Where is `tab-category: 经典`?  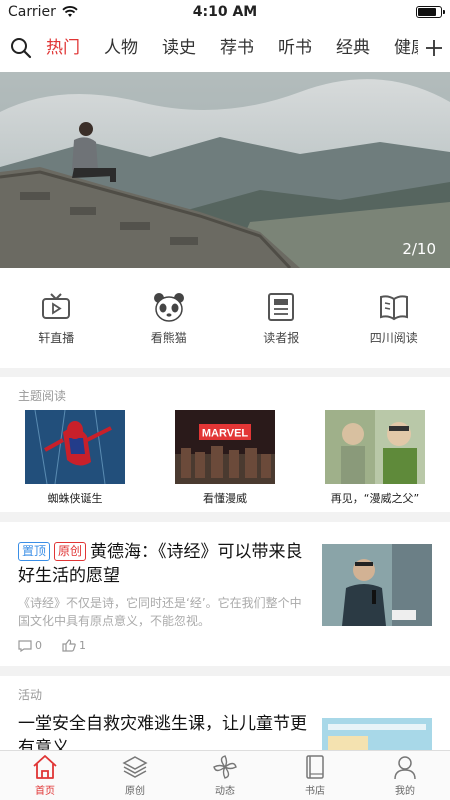 tab-category: 经典 is located at coordinates (353, 48).